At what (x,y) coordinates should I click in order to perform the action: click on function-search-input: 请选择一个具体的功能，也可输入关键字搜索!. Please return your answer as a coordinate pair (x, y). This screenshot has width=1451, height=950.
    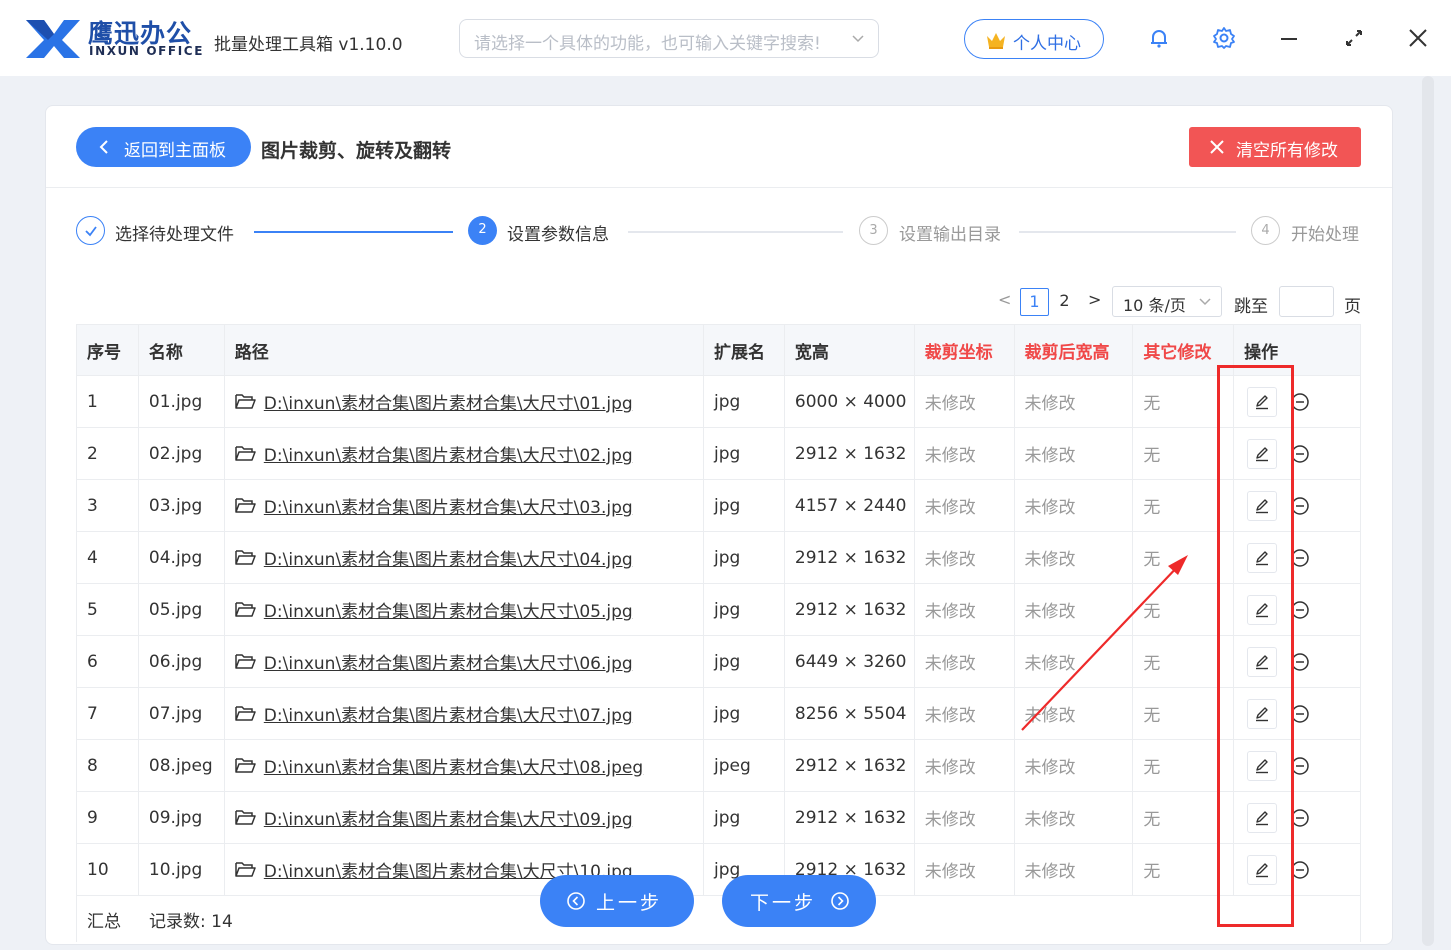
    Looking at the image, I should click on (669, 38).